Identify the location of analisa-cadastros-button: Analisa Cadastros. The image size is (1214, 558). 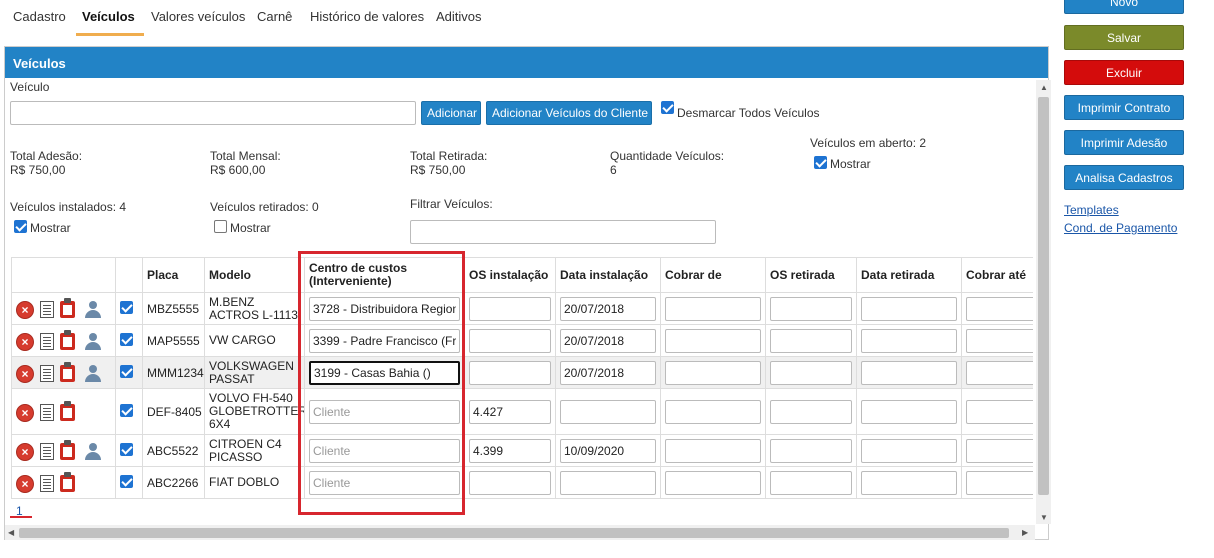
(1124, 177).